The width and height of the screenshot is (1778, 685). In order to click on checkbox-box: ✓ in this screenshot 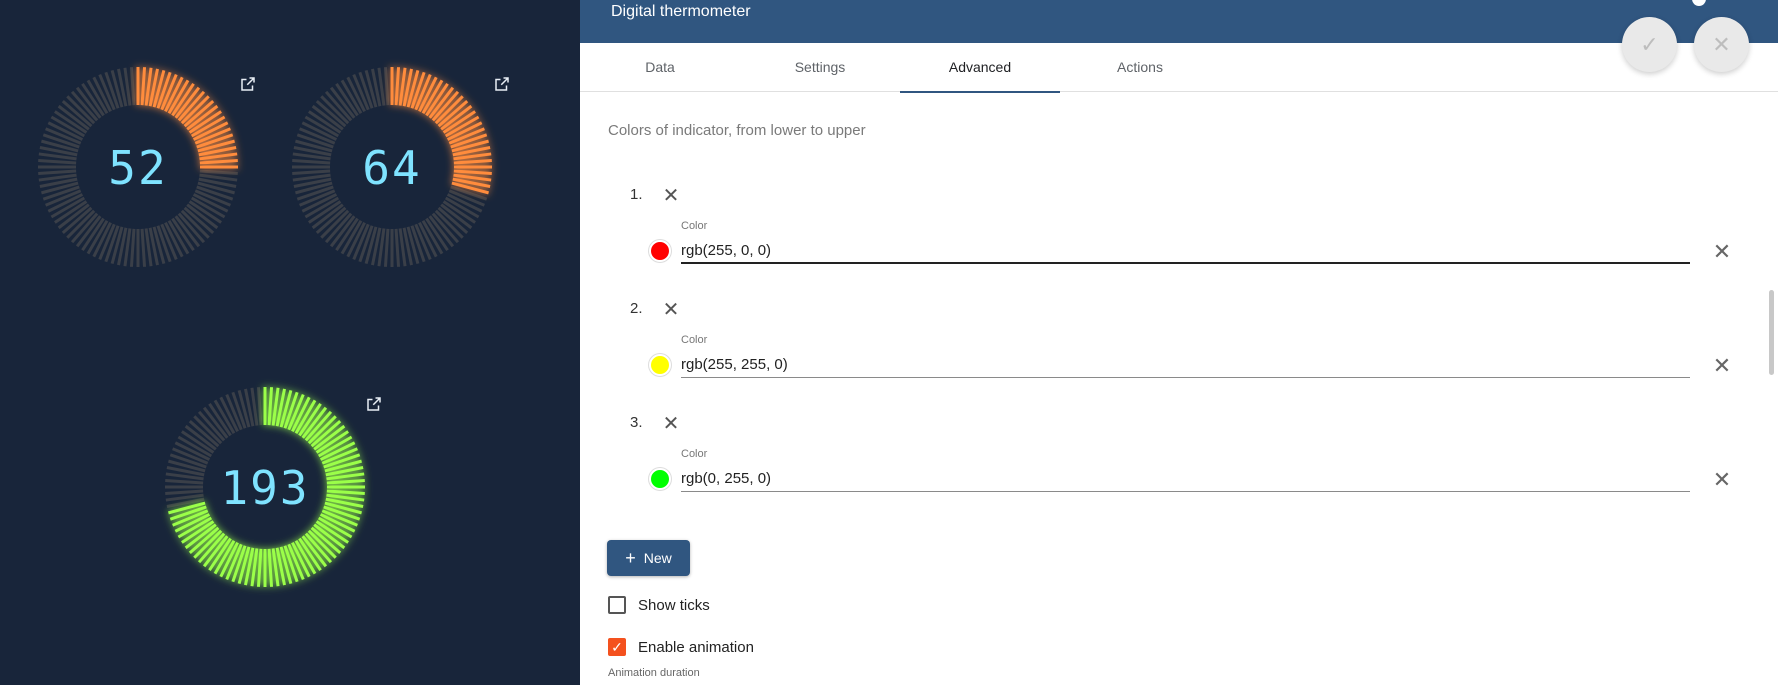, I will do `click(617, 647)`.